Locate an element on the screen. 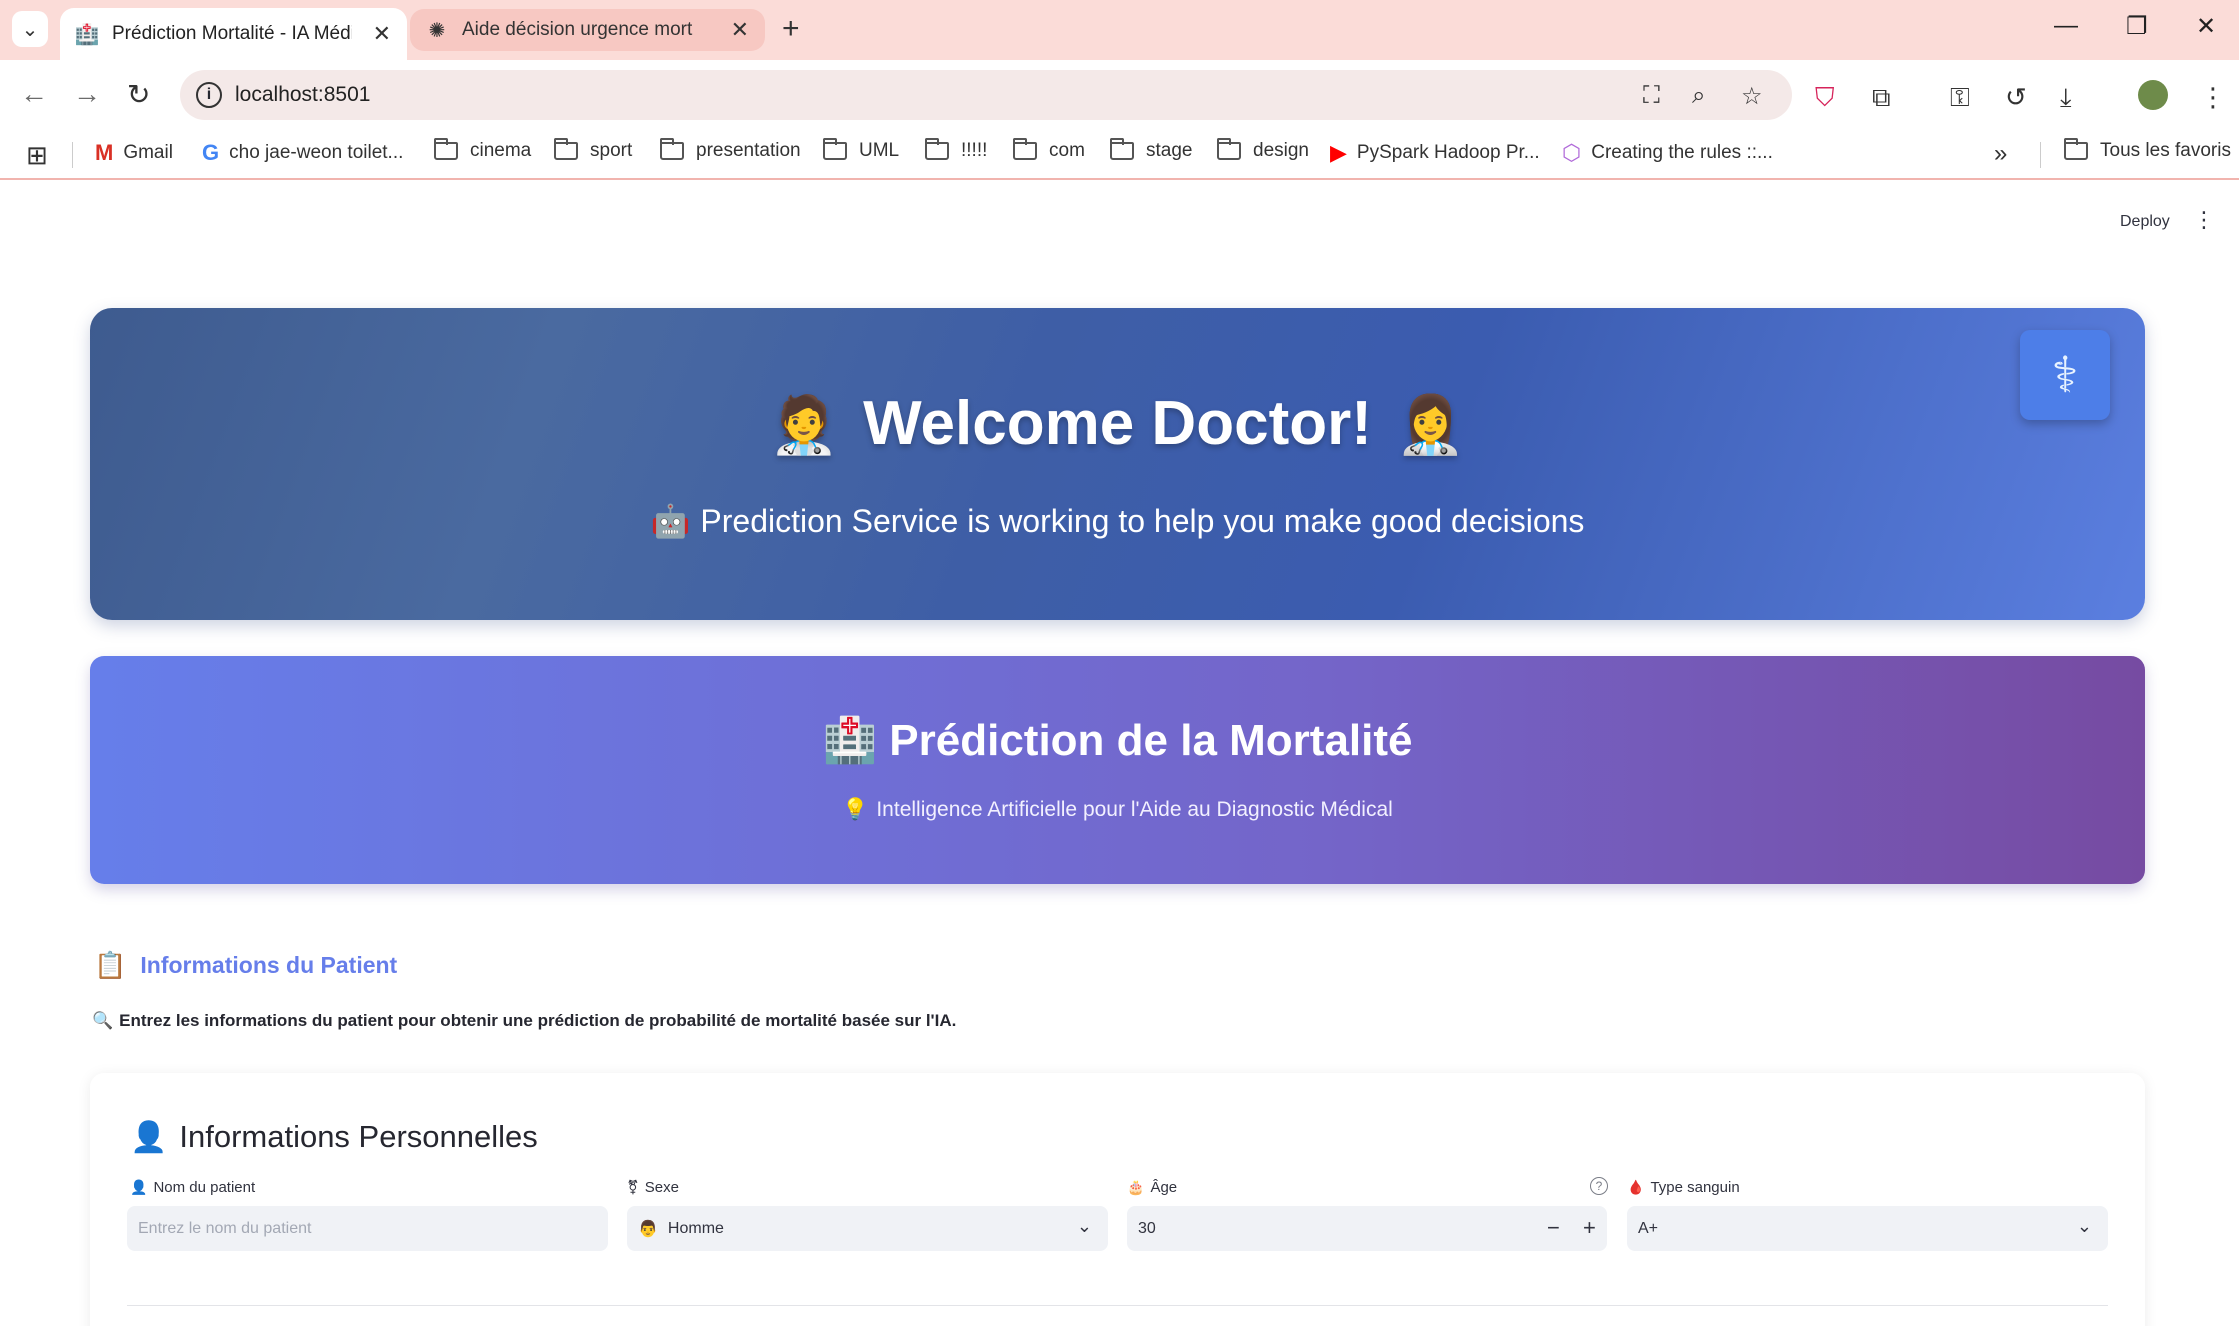 The image size is (2239, 1326). doctor-woman-icon: 👩‍⚕️ is located at coordinates (1430, 424).